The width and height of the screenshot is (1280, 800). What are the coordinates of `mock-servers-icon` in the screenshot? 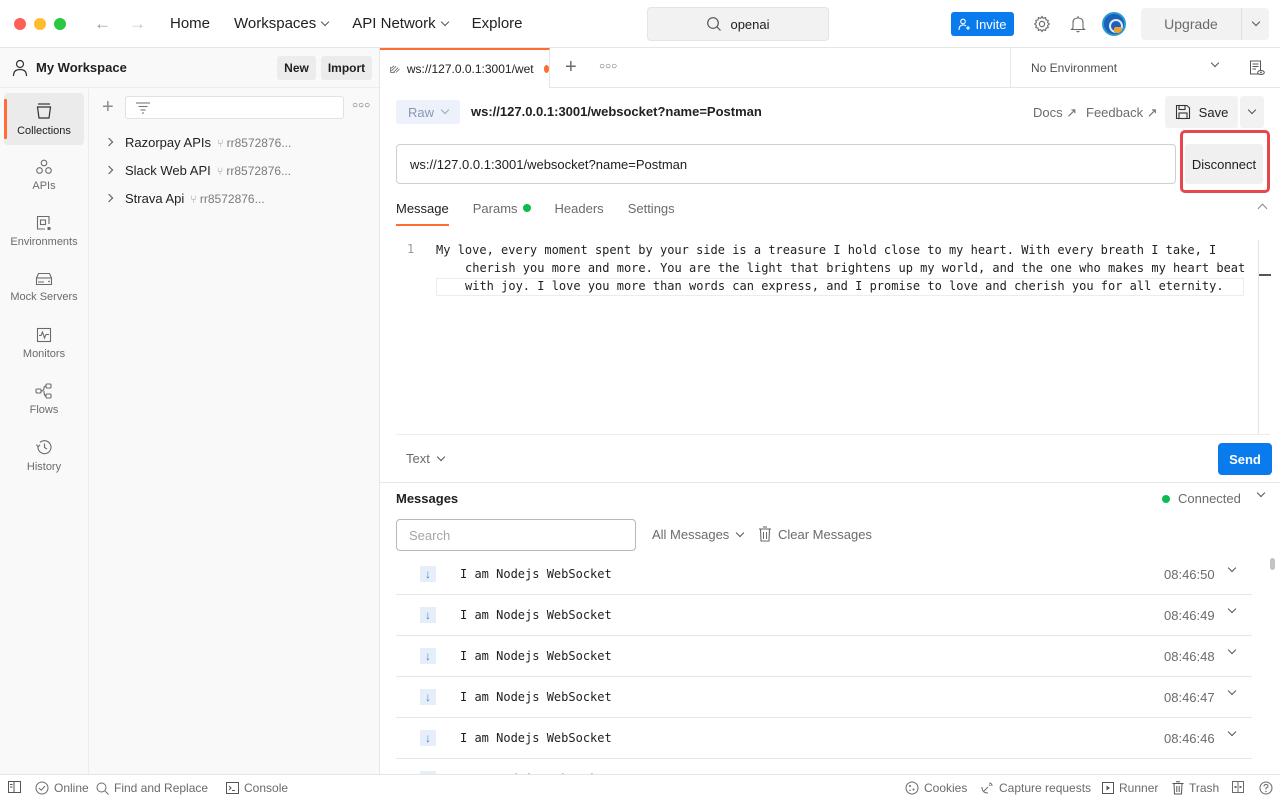 It's located at (44, 278).